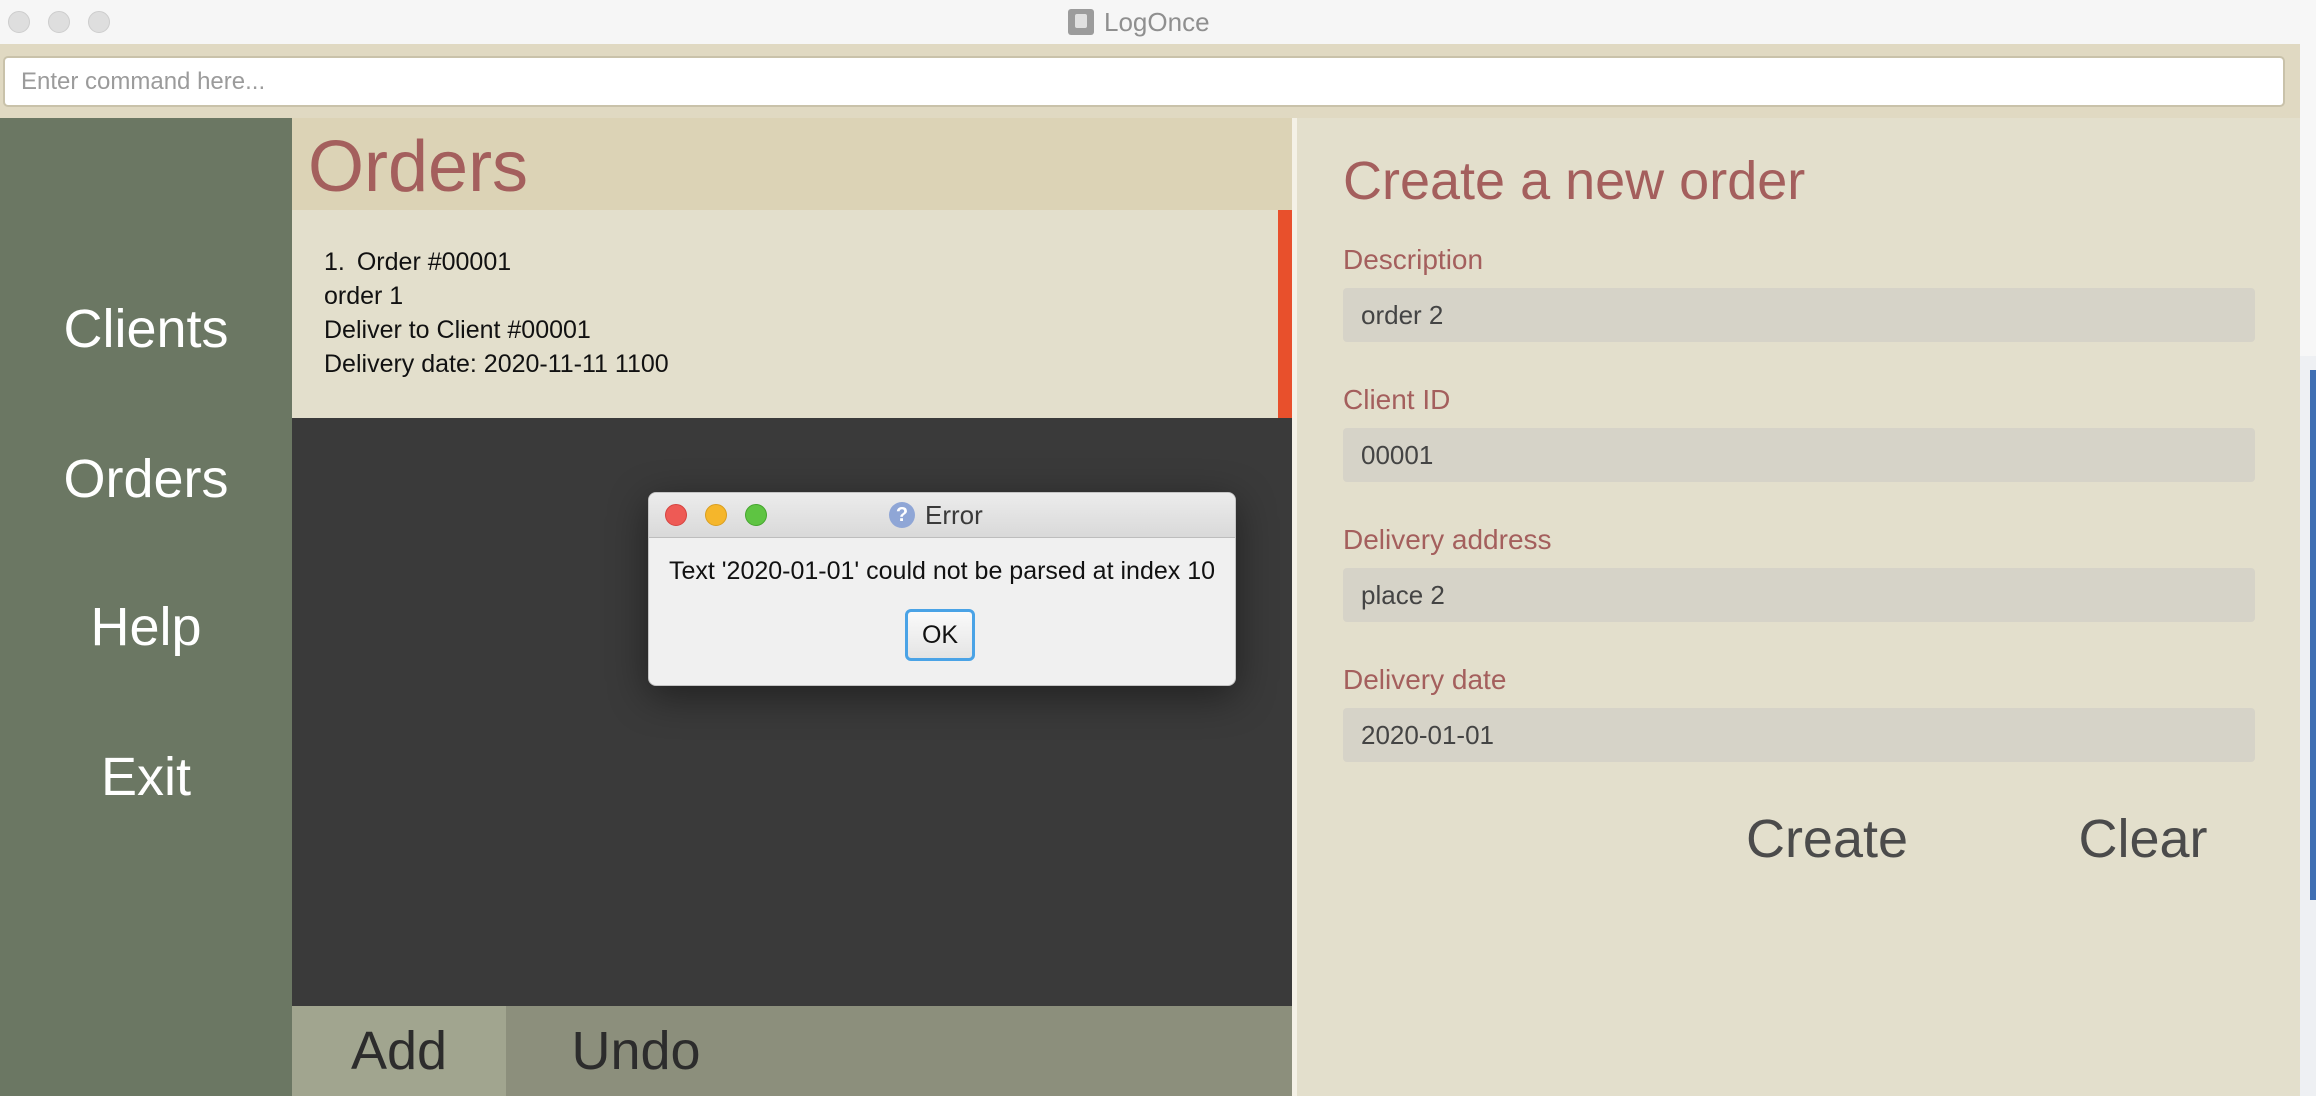  What do you see at coordinates (59, 22) in the screenshot?
I see `window-minimize-button` at bounding box center [59, 22].